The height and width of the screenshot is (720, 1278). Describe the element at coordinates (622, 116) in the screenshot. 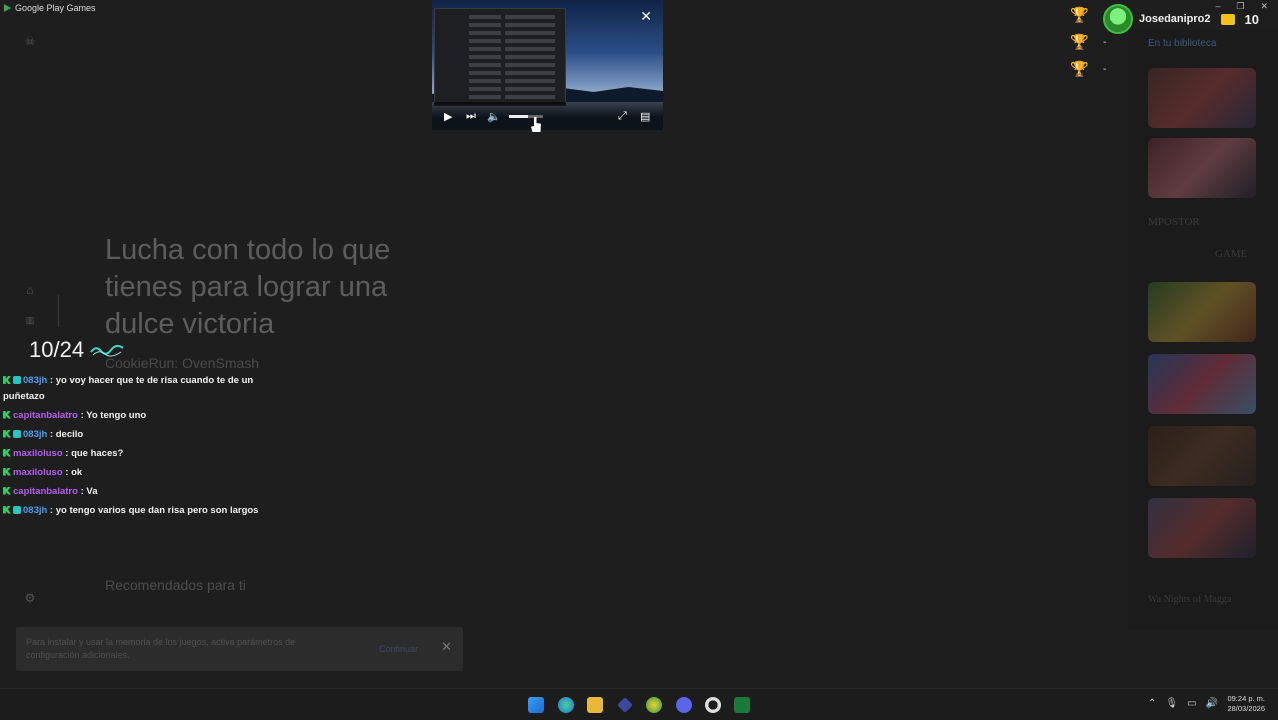

I see `expand-icon: ⤢` at that location.